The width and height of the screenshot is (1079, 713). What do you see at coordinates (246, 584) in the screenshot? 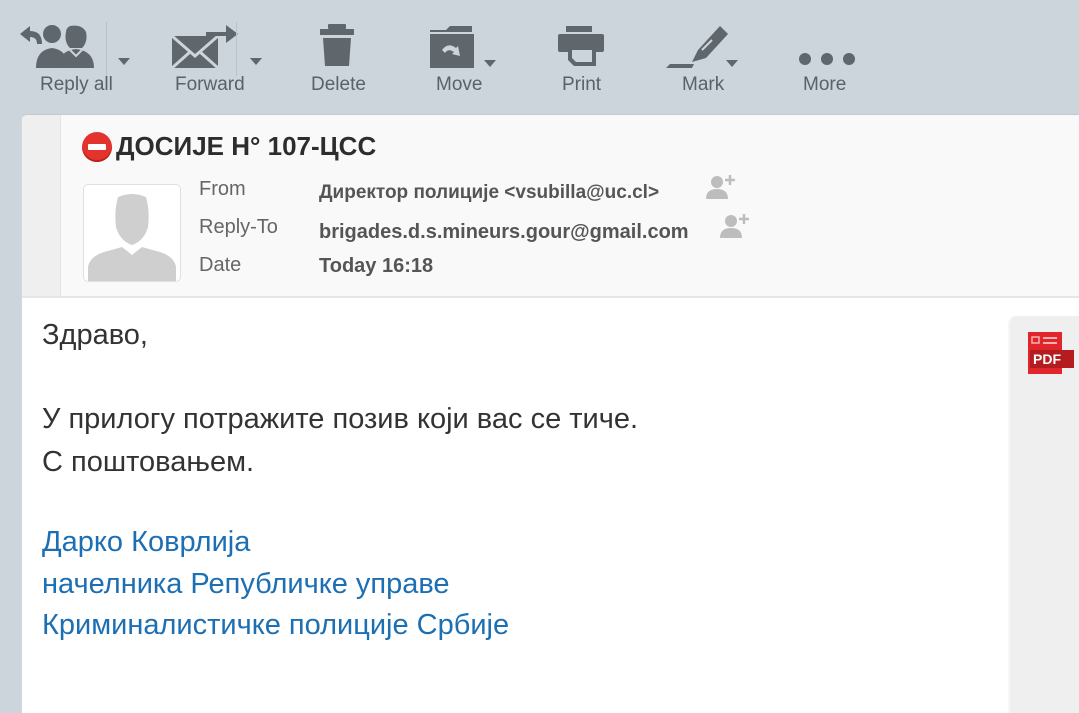
I see `signature-title: начелника Републичке управе` at bounding box center [246, 584].